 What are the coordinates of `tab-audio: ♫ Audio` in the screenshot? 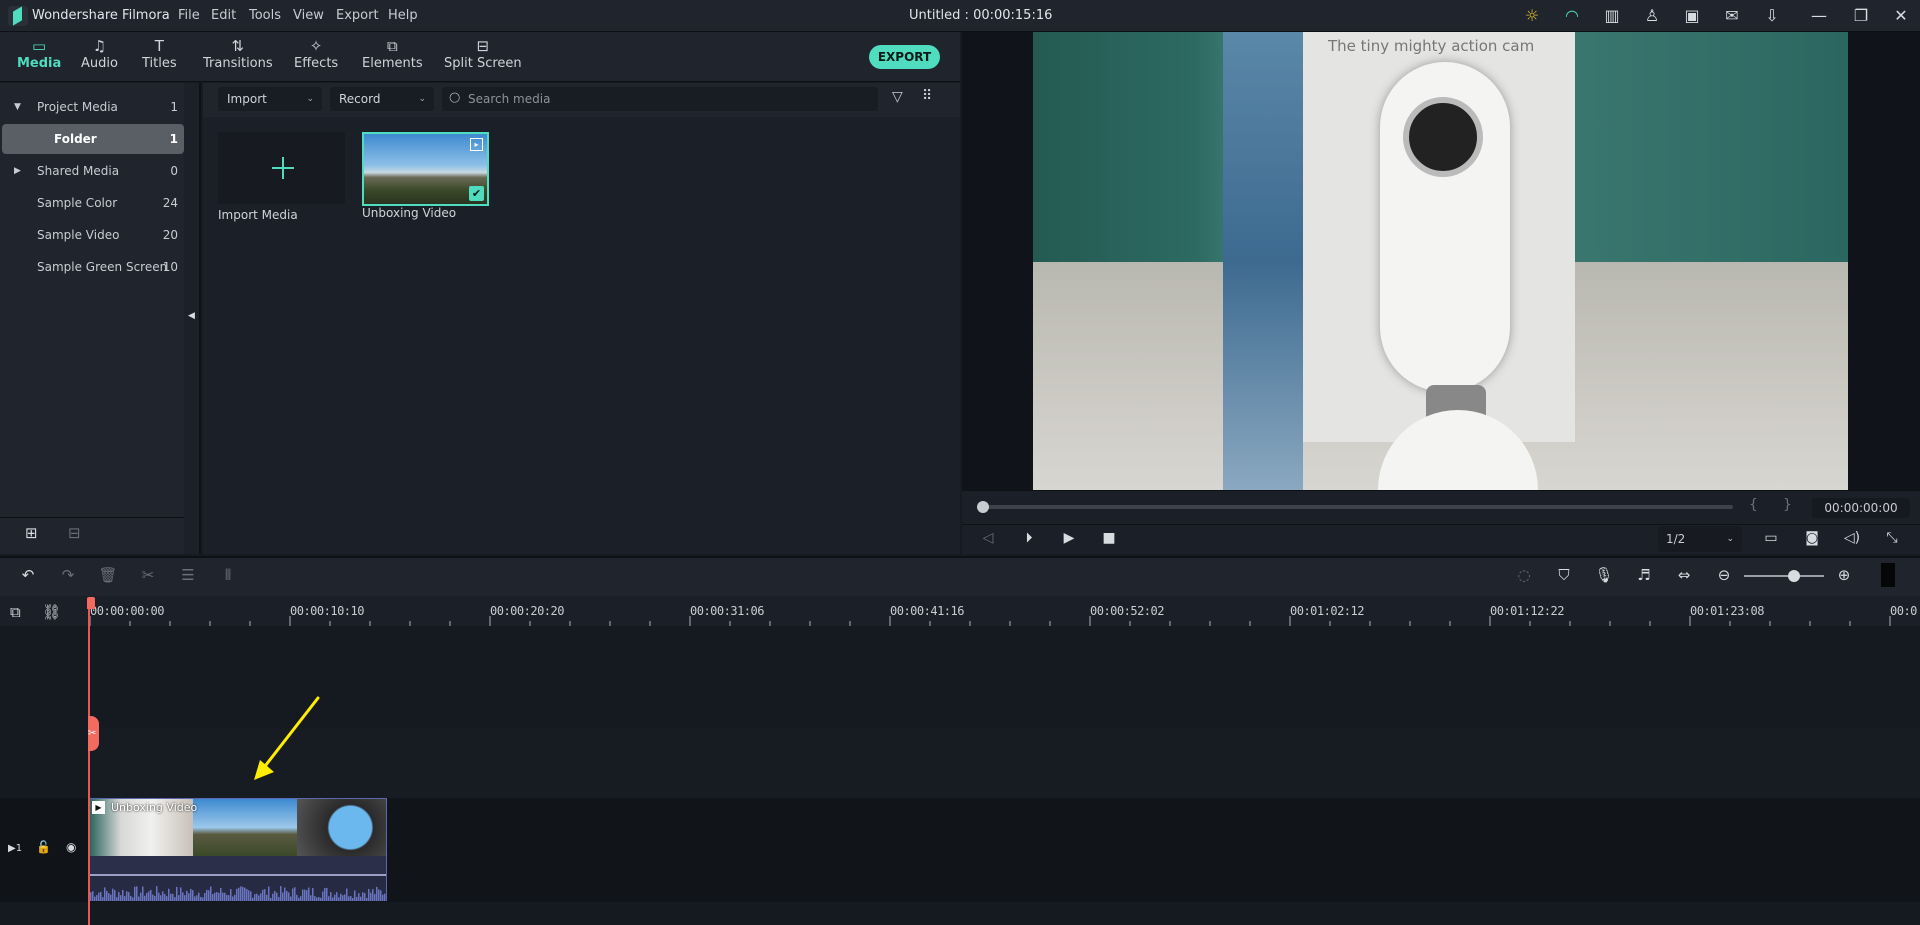 It's located at (99, 53).